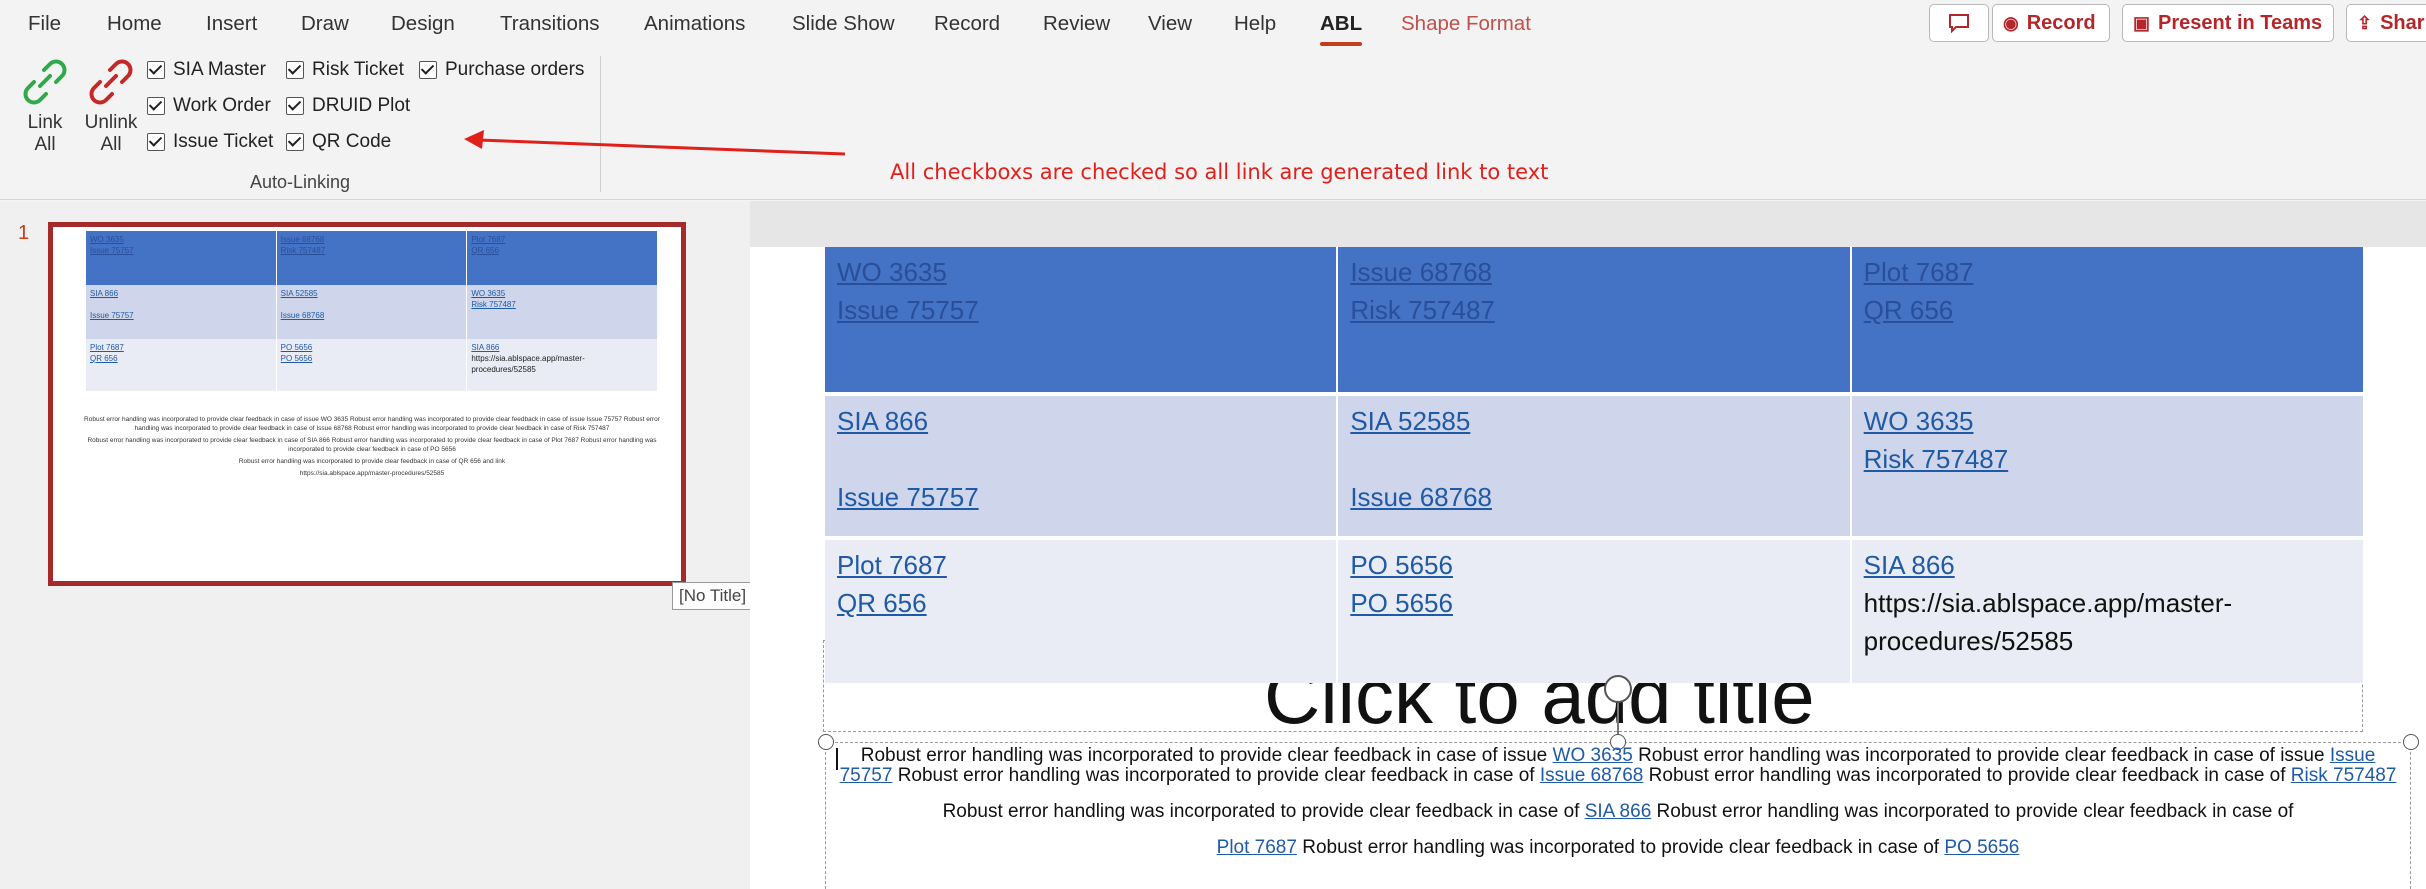 The image size is (2426, 889). I want to click on table-cell: WO 3635 Risk 757487, so click(2106, 466).